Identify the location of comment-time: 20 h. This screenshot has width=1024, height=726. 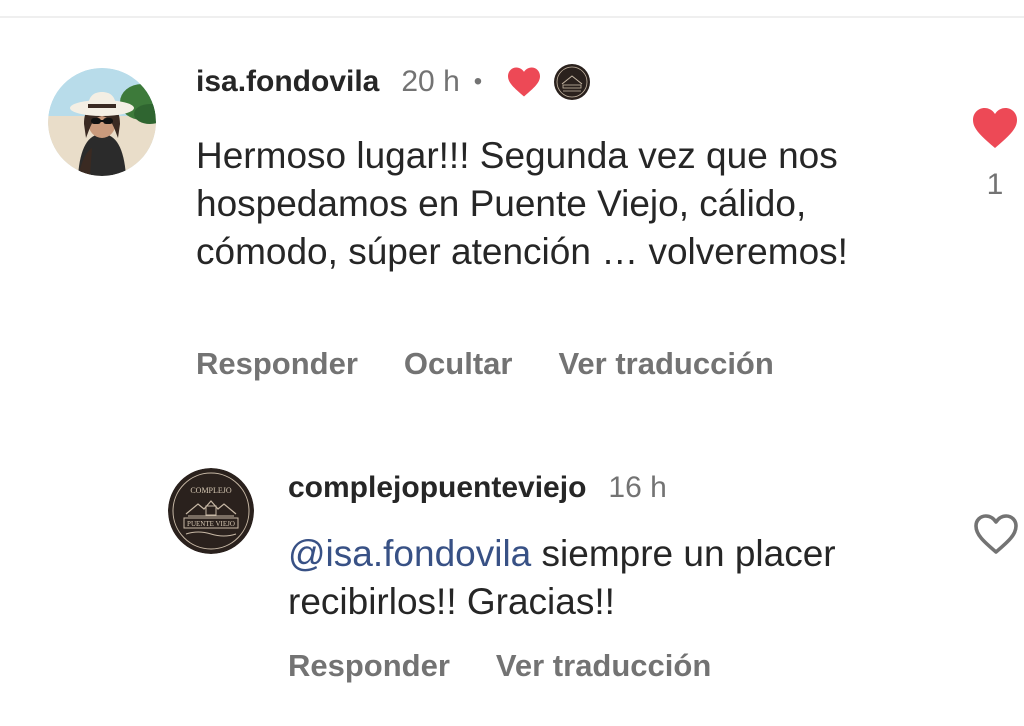
(430, 81).